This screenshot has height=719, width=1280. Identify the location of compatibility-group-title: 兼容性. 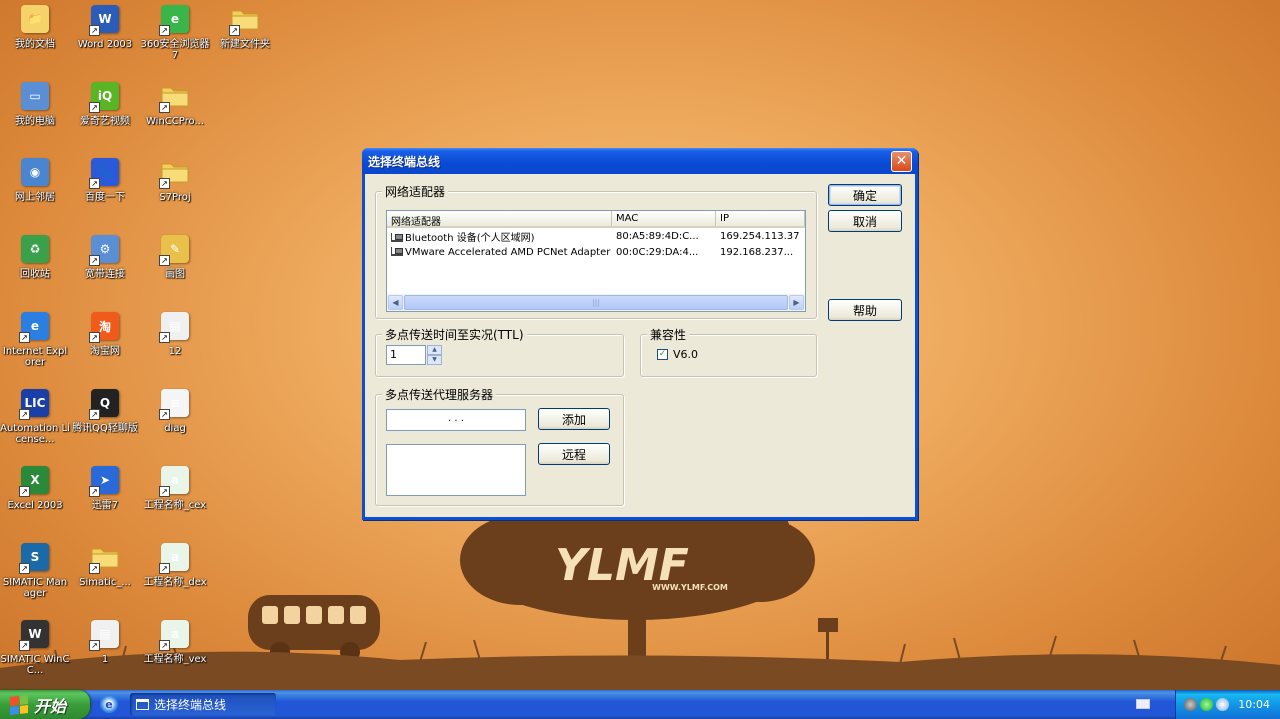
(668, 334).